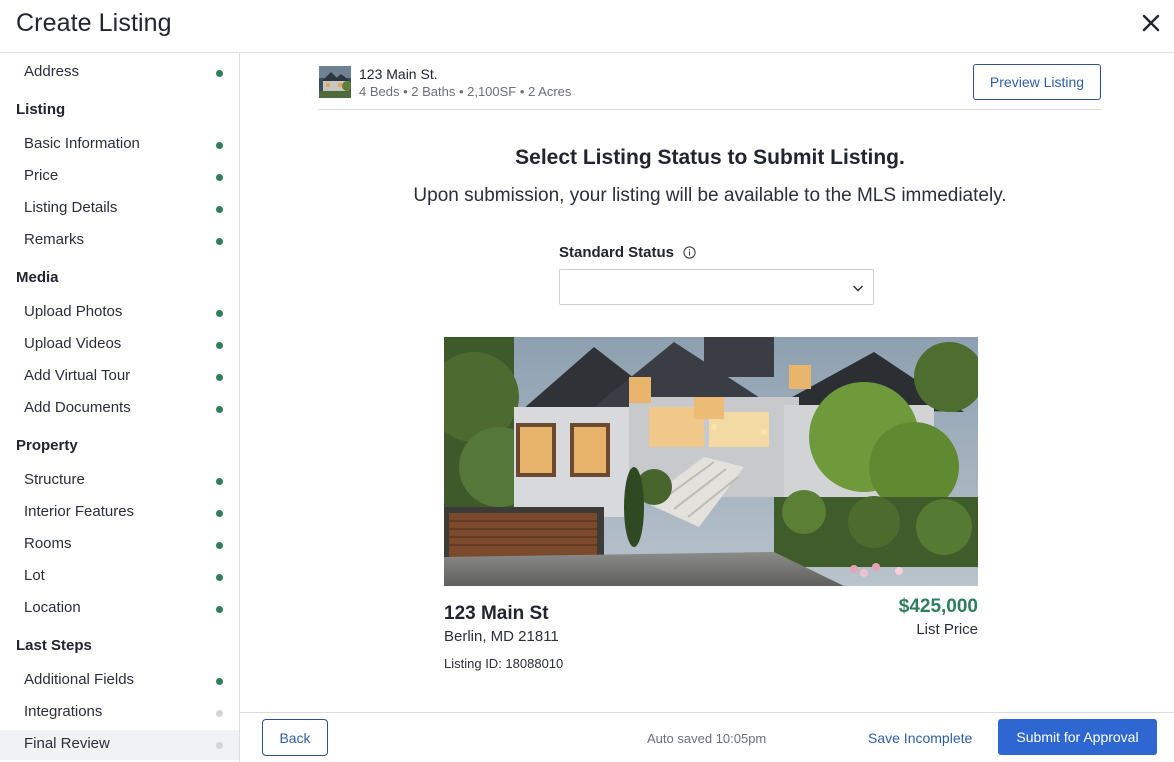  Describe the element at coordinates (77, 407) in the screenshot. I see `sidebar-item-label: Add Documents` at that location.